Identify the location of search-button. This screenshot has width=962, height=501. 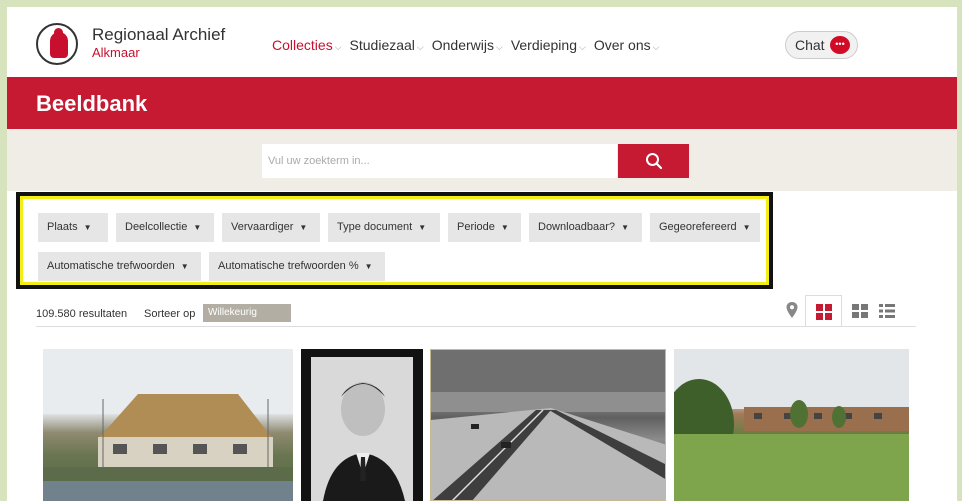
(653, 161).